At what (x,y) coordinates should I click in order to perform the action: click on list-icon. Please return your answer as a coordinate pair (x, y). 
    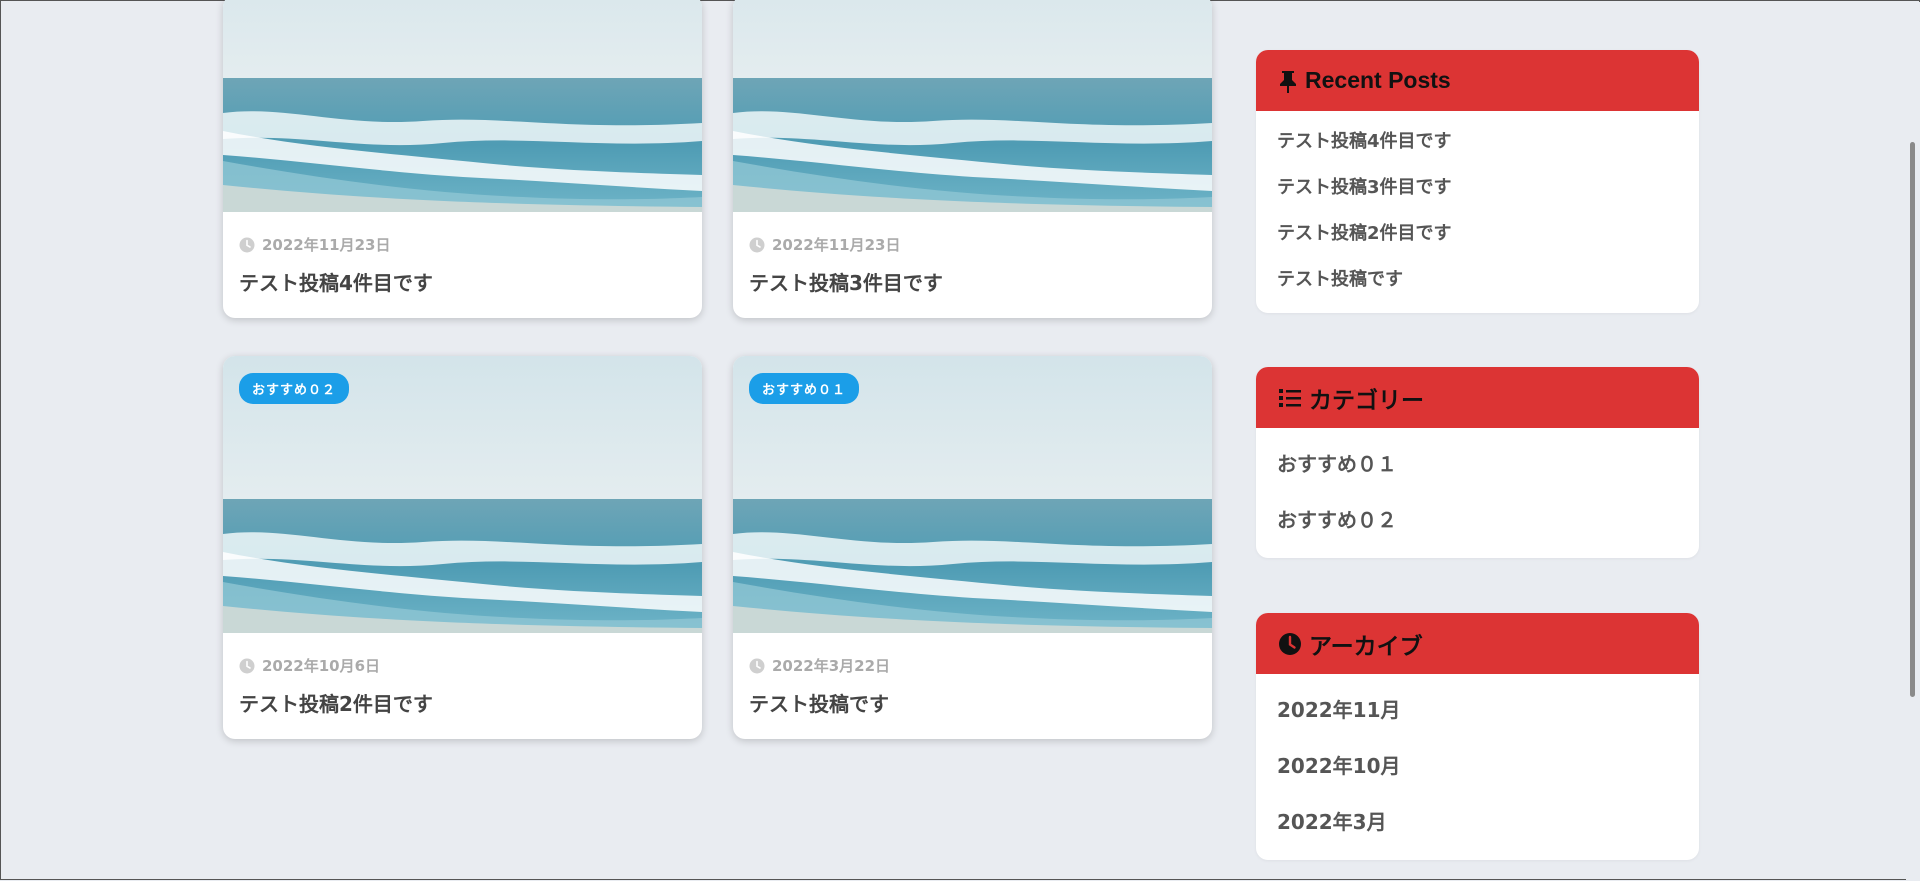
    Looking at the image, I should click on (1290, 397).